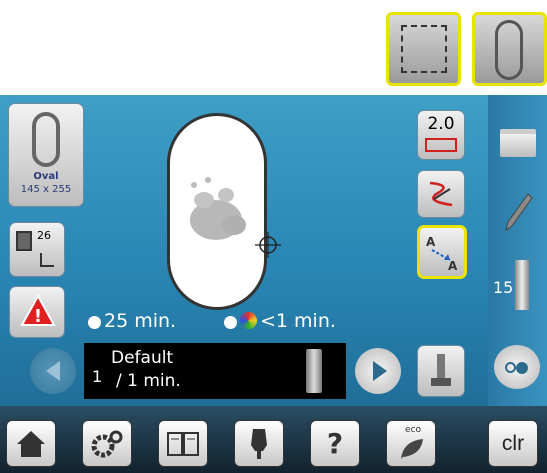  Describe the element at coordinates (47, 260) in the screenshot. I see `corner-icon` at that location.